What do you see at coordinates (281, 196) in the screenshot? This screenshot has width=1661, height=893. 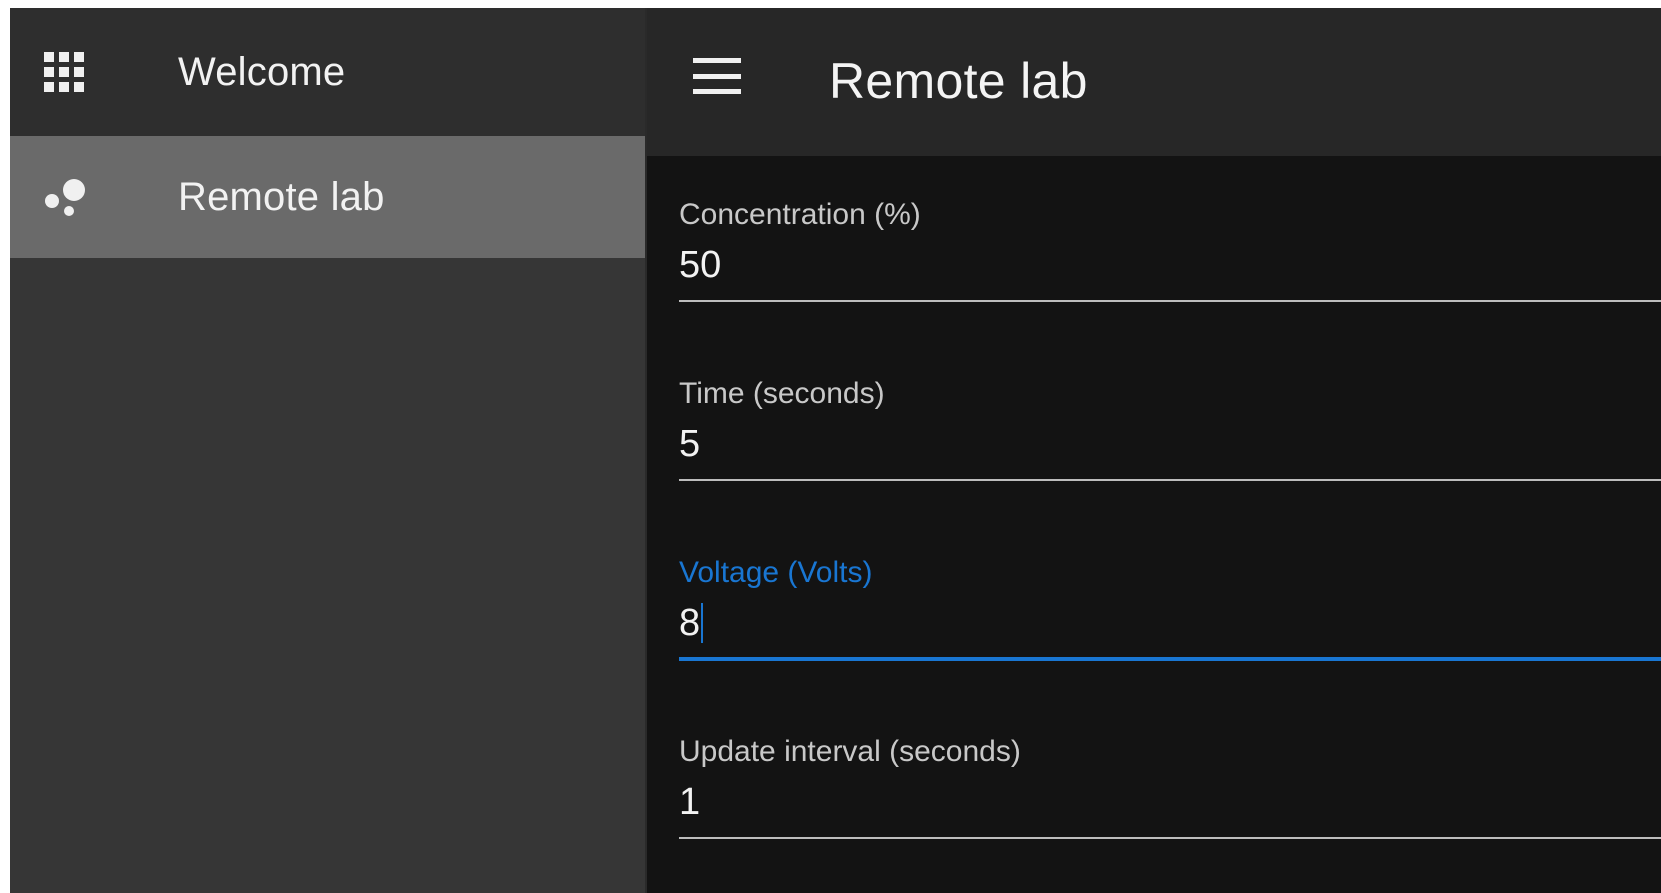 I see `sidebar-item-label: Remote lab` at bounding box center [281, 196].